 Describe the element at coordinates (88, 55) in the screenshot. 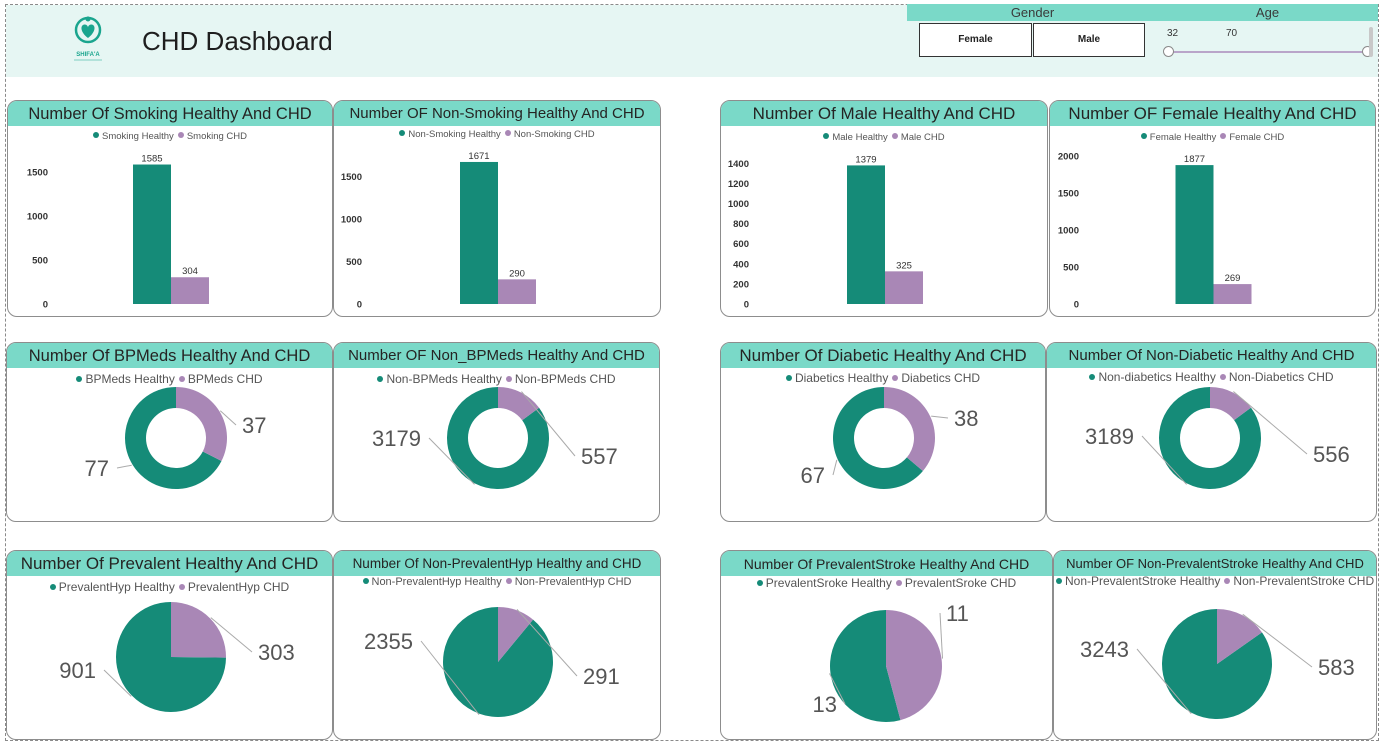

I see `logo-text: SHIFA'A` at that location.